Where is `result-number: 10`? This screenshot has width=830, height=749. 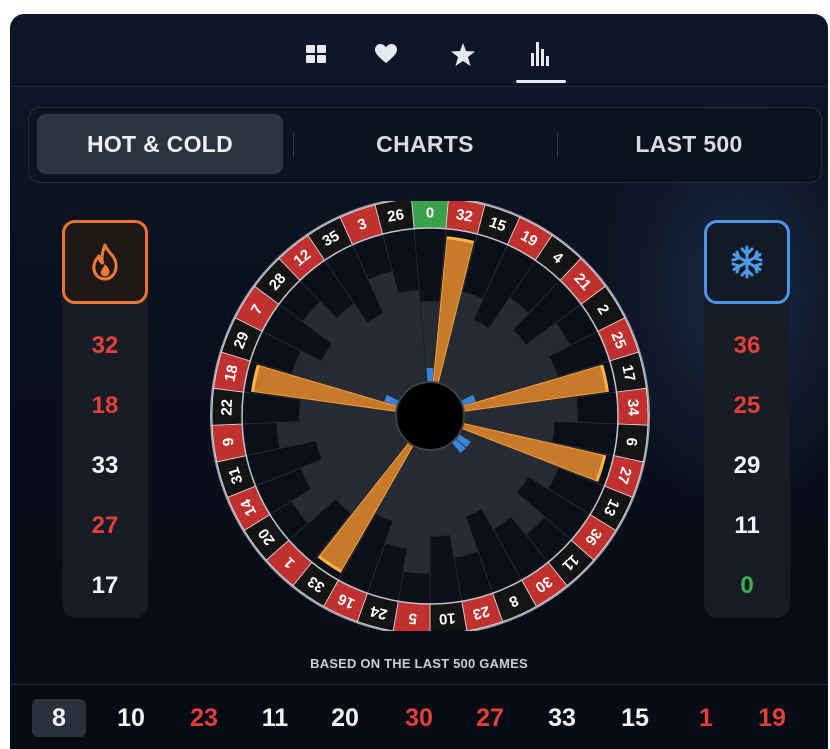 result-number: 10 is located at coordinates (131, 717).